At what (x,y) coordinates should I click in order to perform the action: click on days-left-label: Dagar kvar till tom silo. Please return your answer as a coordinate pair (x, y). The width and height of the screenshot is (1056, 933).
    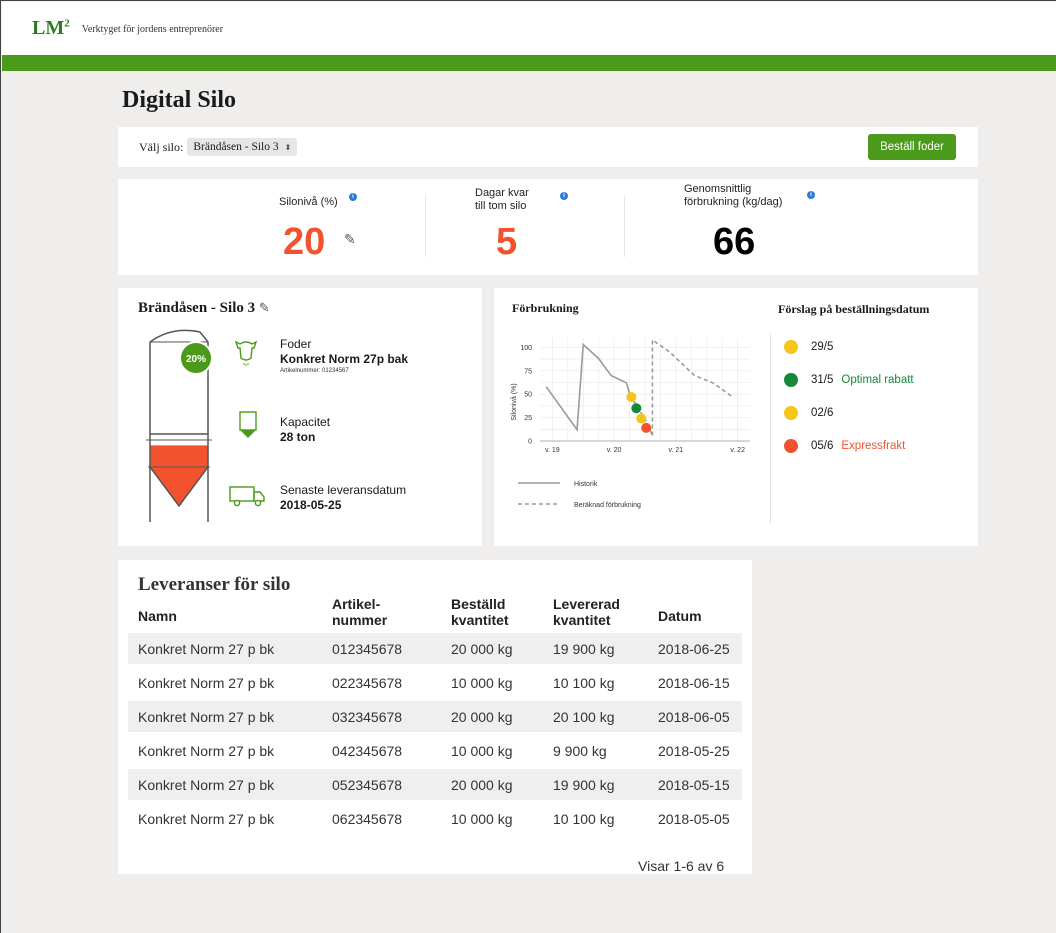
    Looking at the image, I should click on (502, 199).